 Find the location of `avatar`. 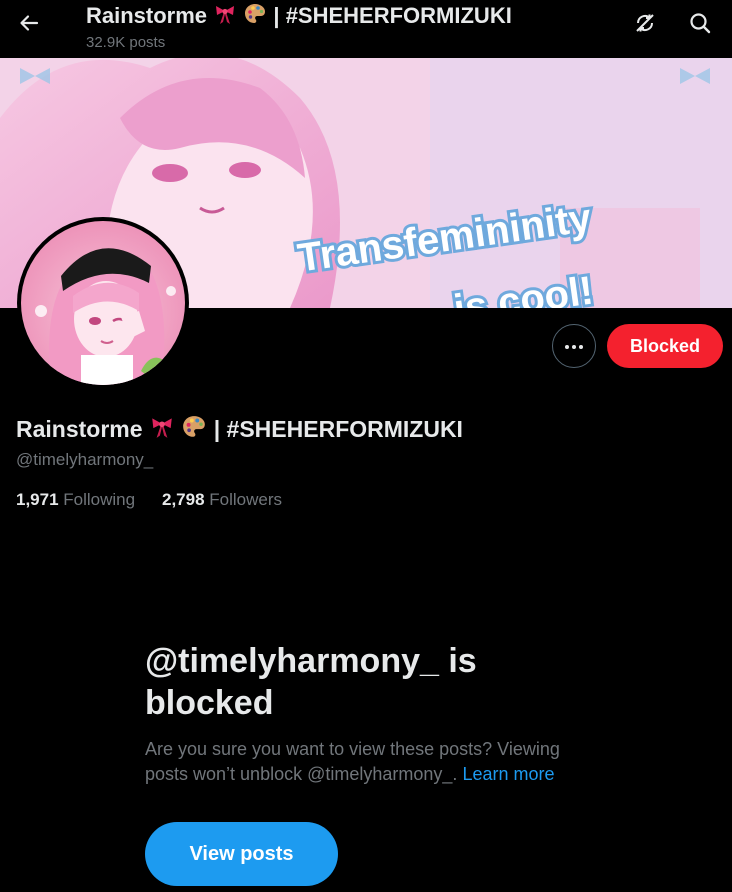

avatar is located at coordinates (103, 303).